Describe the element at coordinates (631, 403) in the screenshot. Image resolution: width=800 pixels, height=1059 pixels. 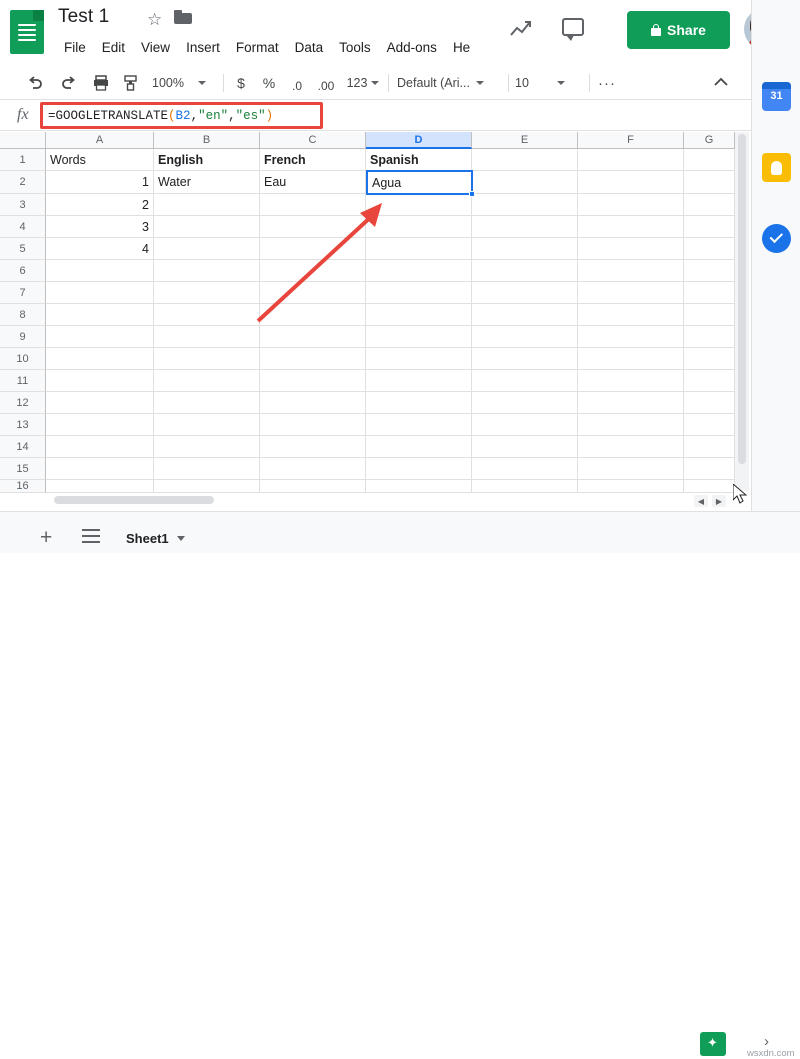
I see `cell-f12` at that location.